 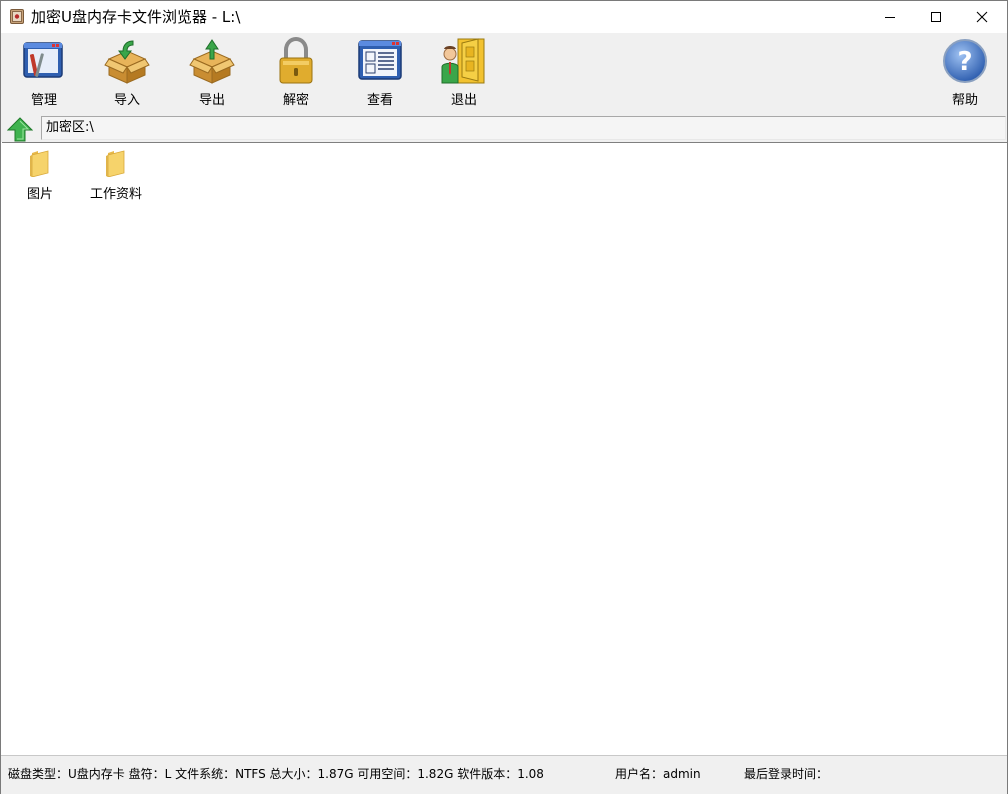 What do you see at coordinates (212, 61) in the screenshot?
I see `export-box-icon` at bounding box center [212, 61].